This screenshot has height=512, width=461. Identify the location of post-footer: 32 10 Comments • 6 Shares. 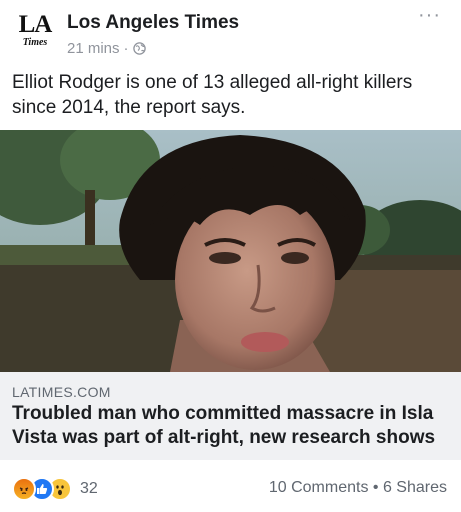
(230, 486).